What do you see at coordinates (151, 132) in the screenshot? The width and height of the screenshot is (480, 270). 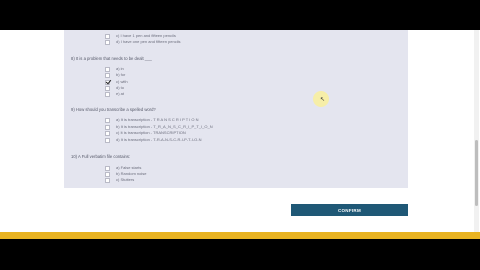 I see `option-label: c) It is transcription - TRANSCRIPTION` at bounding box center [151, 132].